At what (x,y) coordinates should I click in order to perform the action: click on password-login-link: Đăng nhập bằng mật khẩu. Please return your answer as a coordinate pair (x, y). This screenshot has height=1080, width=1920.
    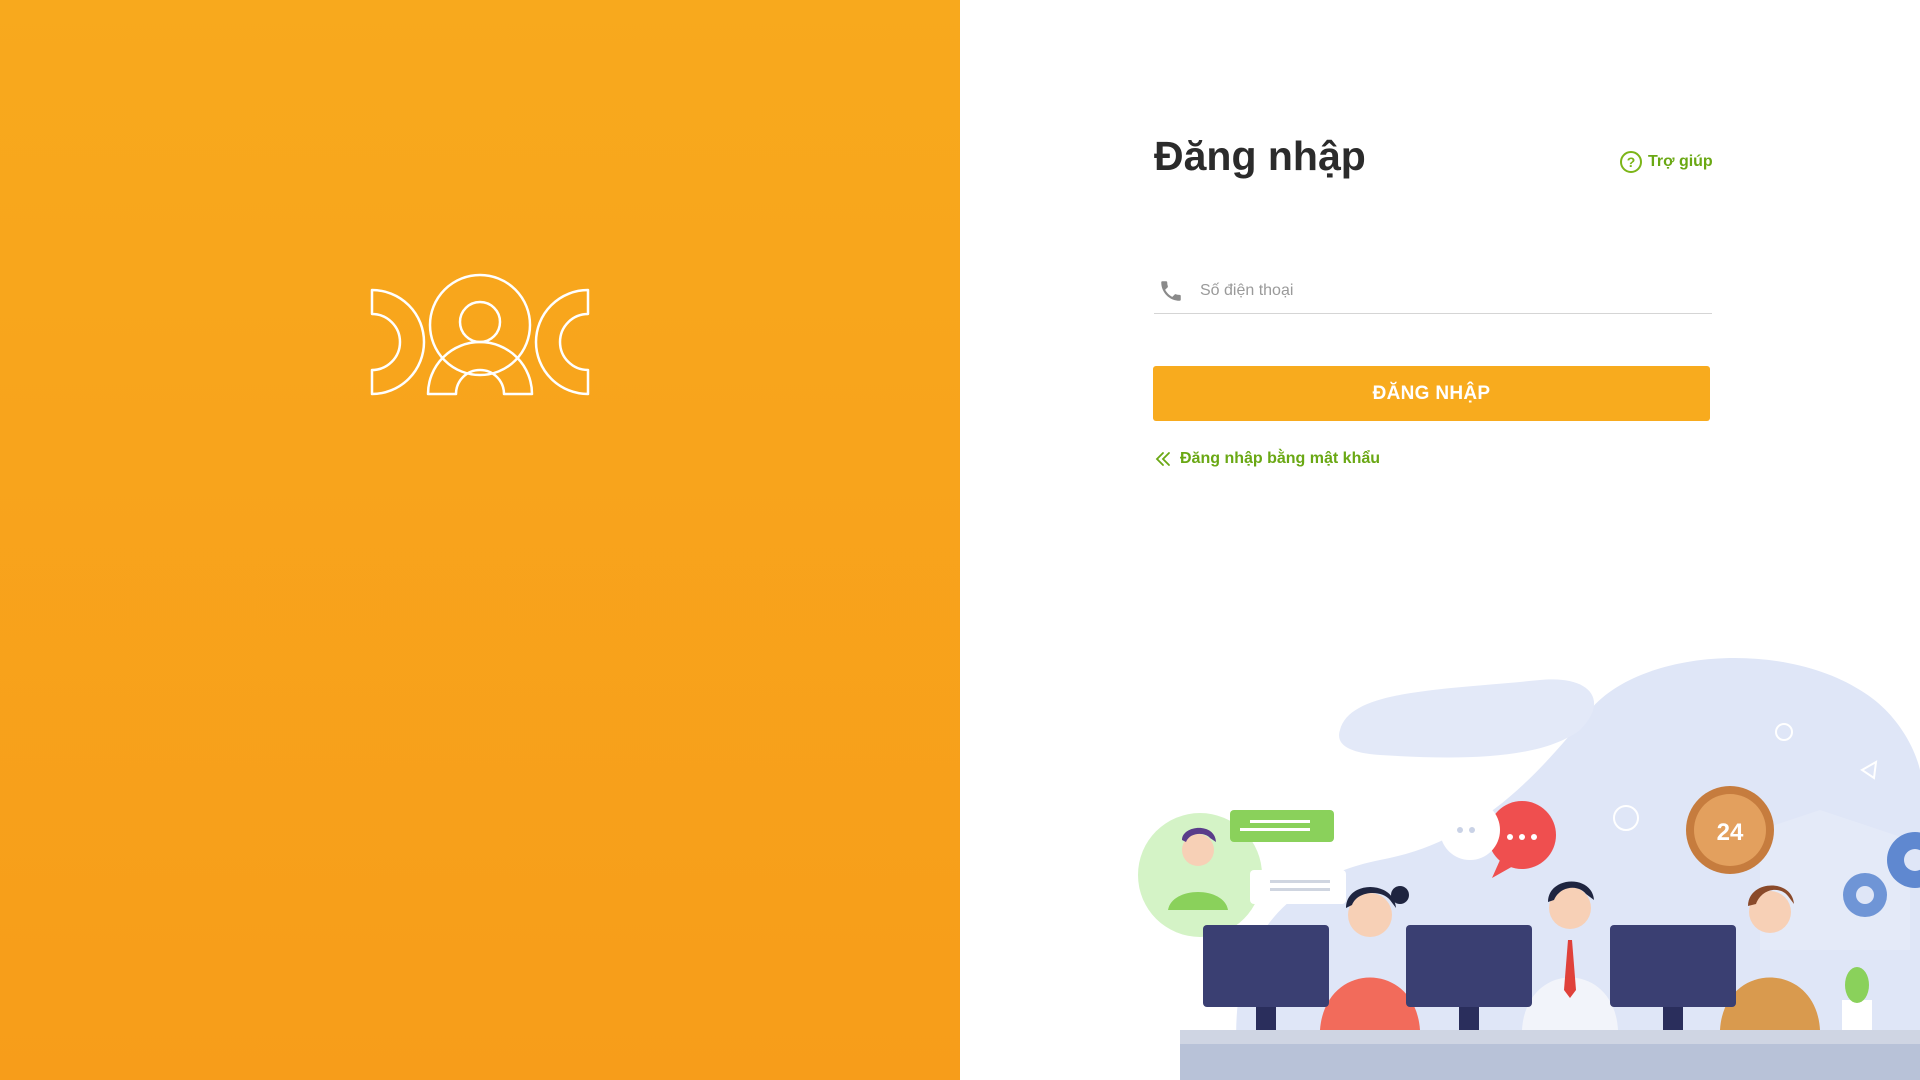
    Looking at the image, I should click on (1267, 459).